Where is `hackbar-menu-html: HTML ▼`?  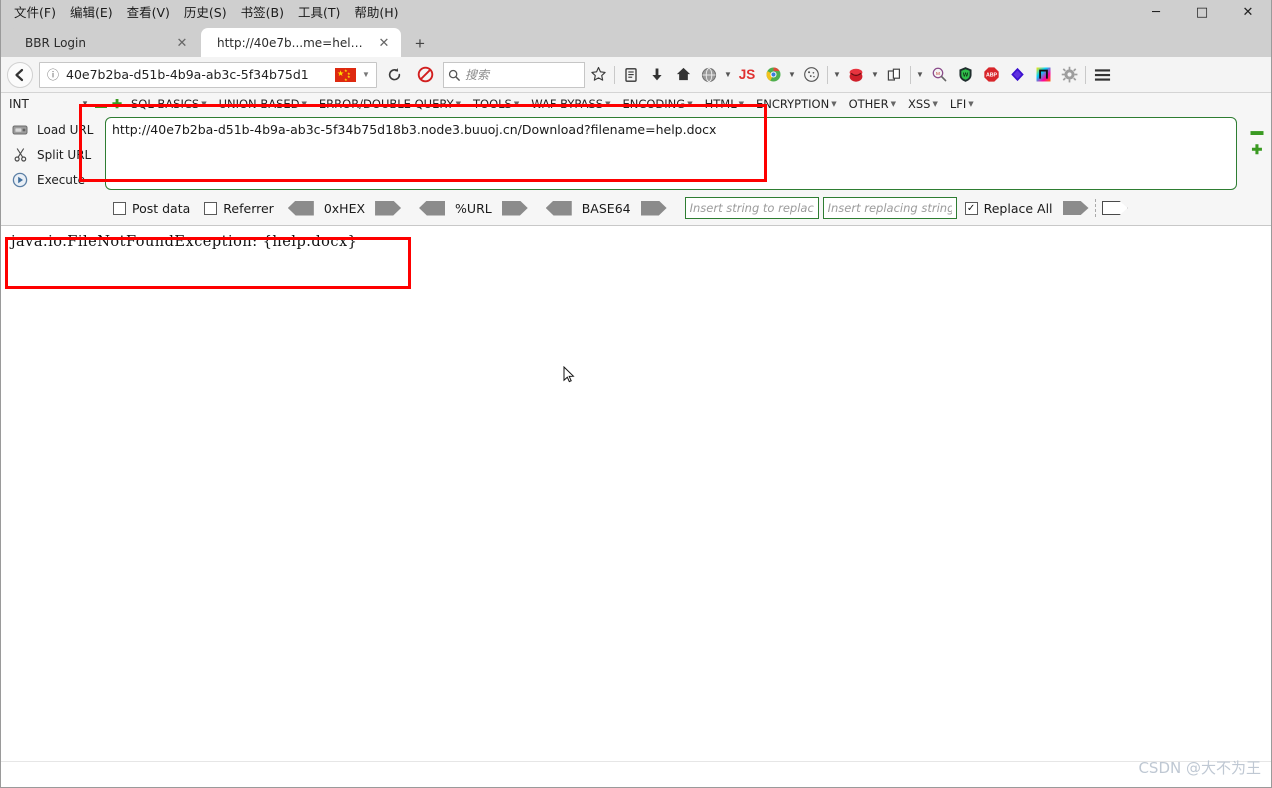 hackbar-menu-html: HTML ▼ is located at coordinates (724, 104).